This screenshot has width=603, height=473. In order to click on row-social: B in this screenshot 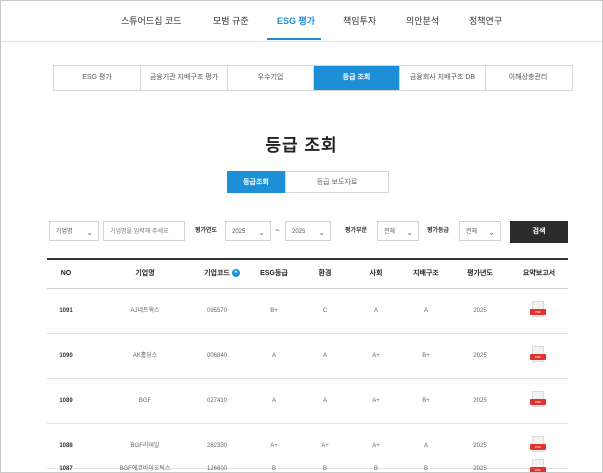, I will do `click(375, 469)`.